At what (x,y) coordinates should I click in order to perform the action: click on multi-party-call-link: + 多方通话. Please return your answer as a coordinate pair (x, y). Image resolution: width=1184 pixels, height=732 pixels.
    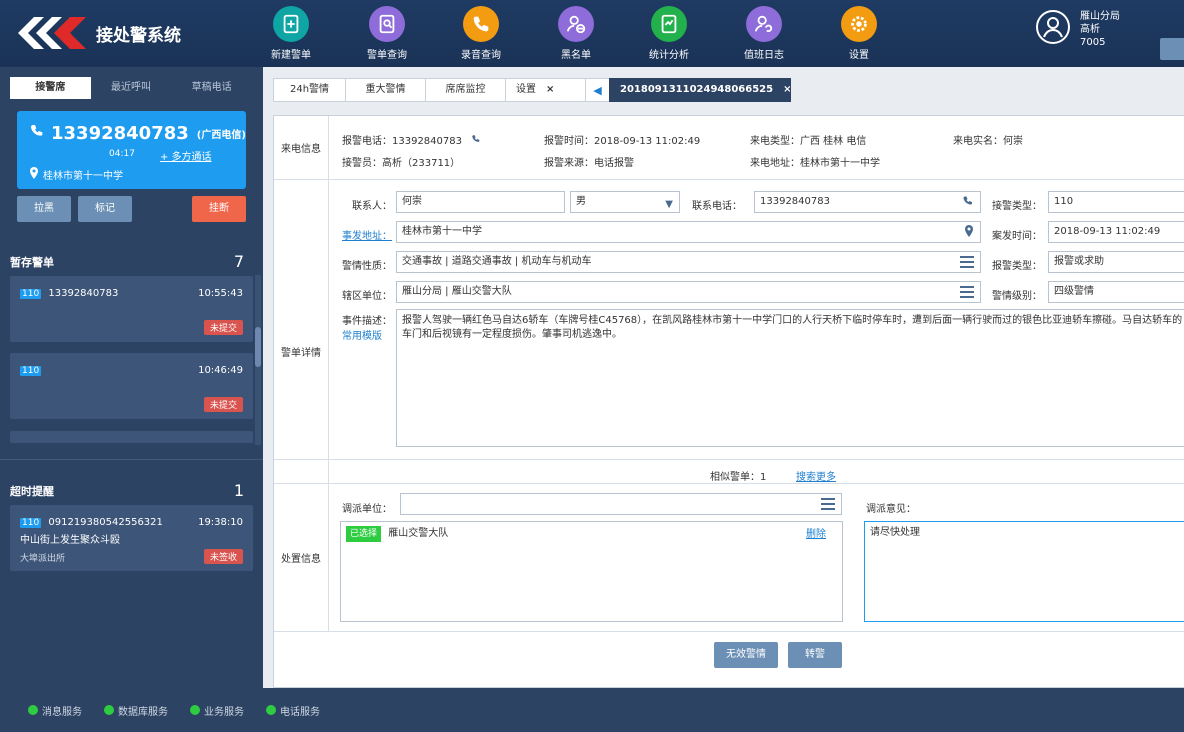
    Looking at the image, I should click on (186, 155).